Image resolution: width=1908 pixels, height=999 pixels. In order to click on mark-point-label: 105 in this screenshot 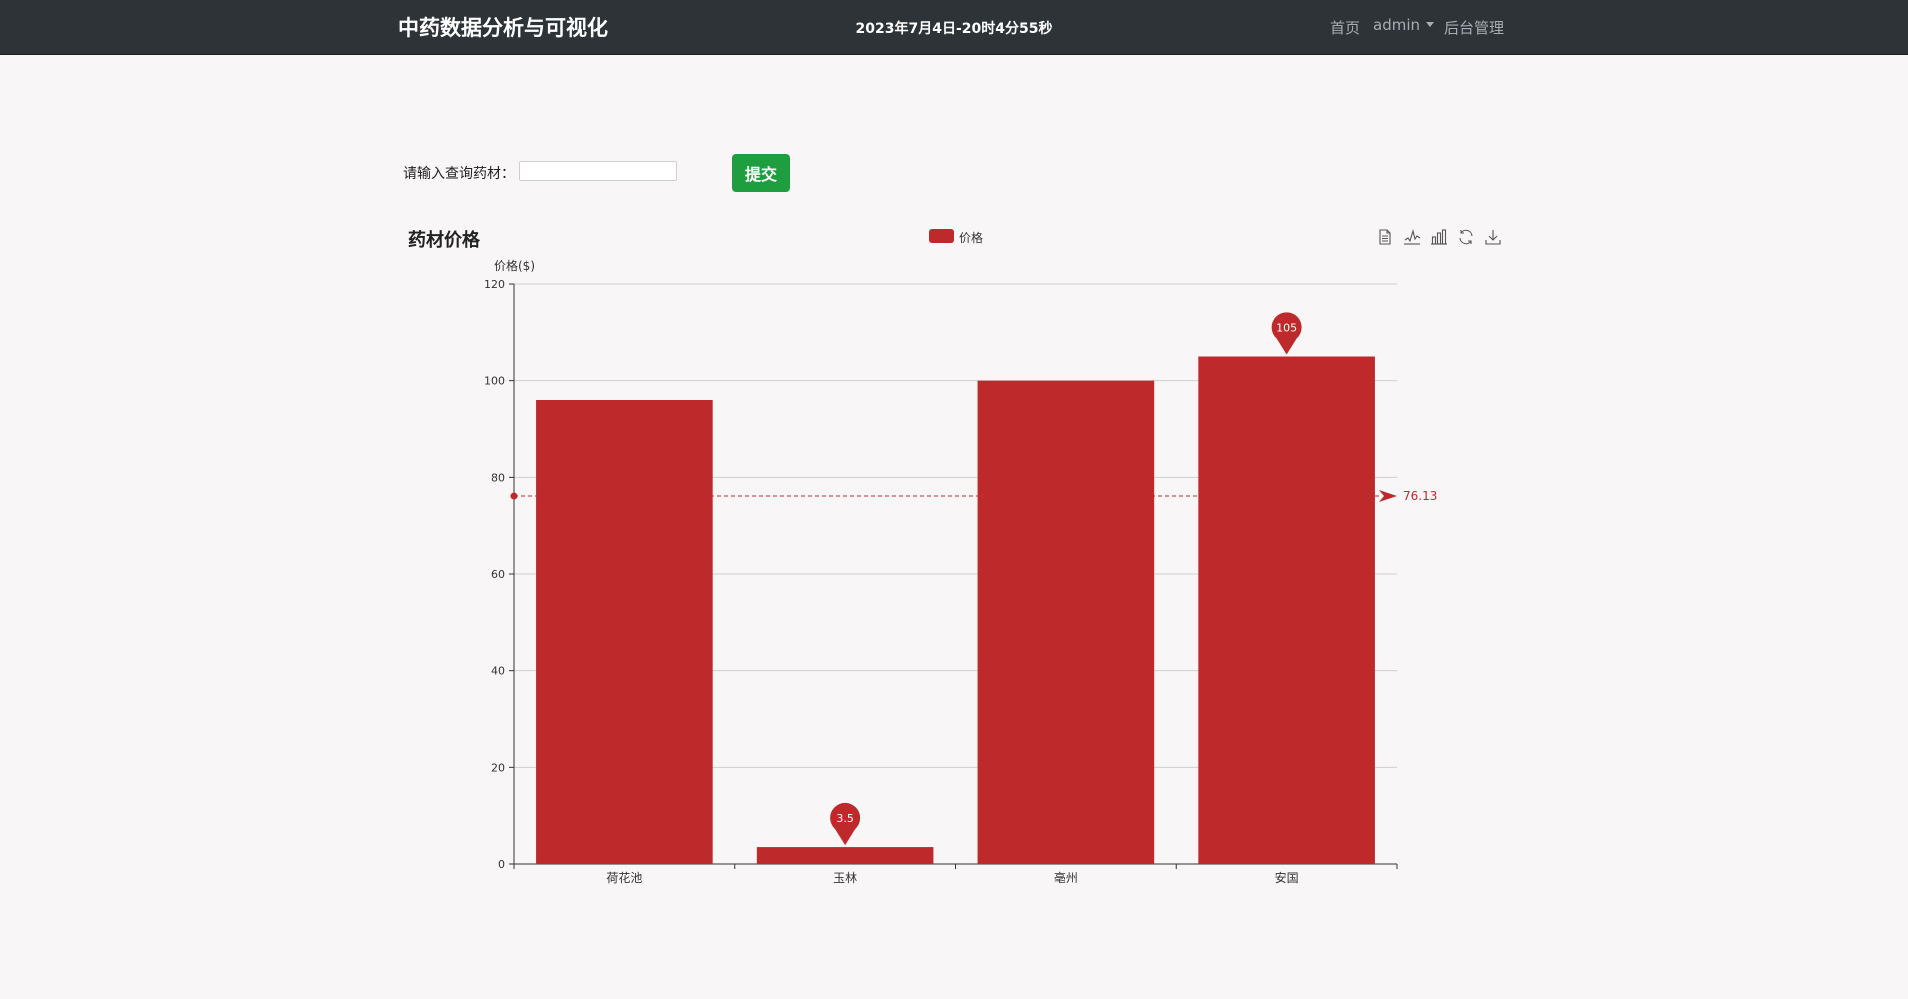, I will do `click(1286, 328)`.